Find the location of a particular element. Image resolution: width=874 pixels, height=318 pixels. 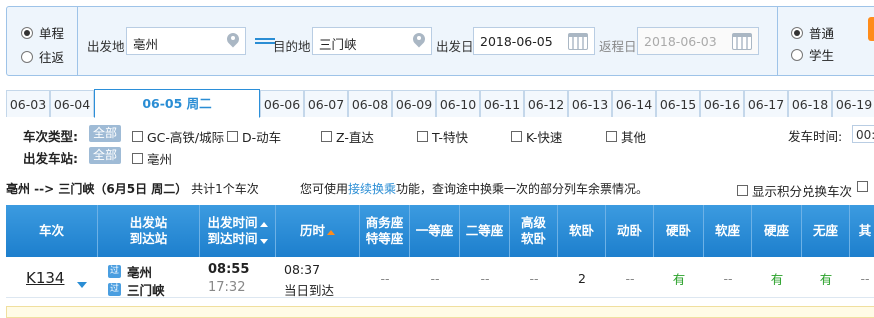

transfer-link: 接续换乘 is located at coordinates (372, 189).